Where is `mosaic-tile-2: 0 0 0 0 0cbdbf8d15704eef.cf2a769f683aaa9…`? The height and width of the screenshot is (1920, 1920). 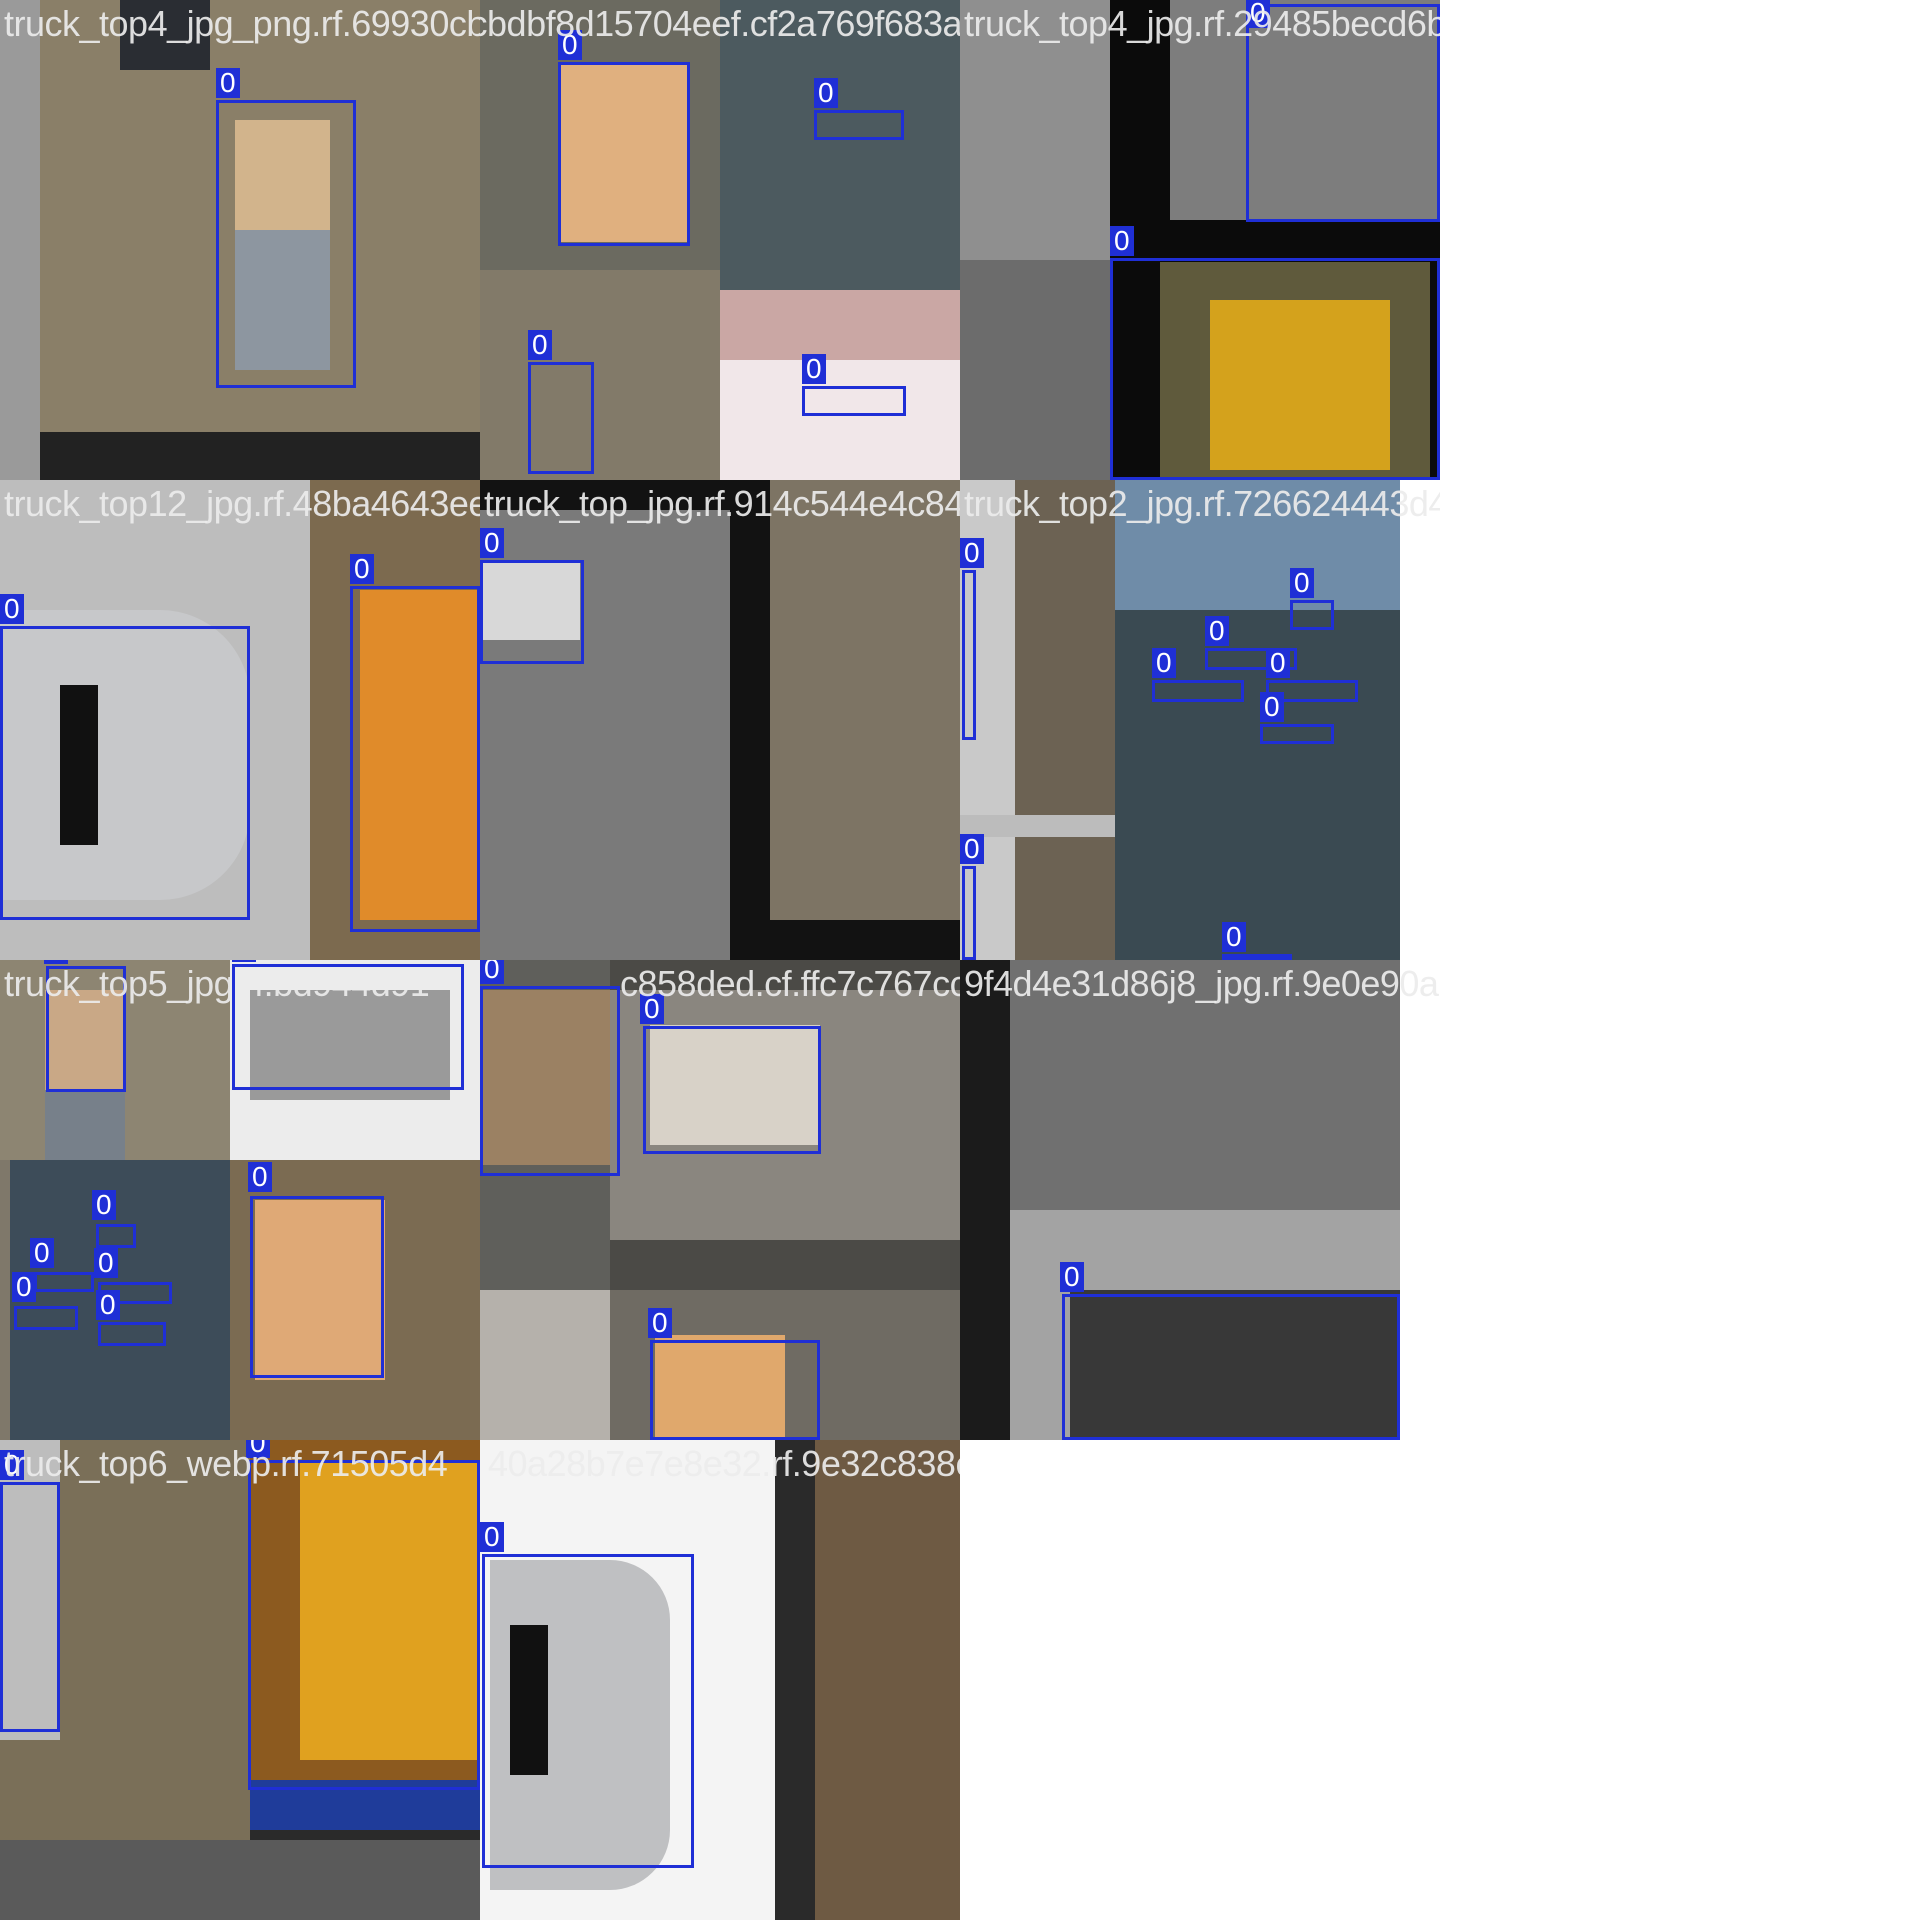
mosaic-tile-2: 0 0 0 0 0cbdbf8d15704eef.cf2a769f683aaa9… is located at coordinates (720, 240).